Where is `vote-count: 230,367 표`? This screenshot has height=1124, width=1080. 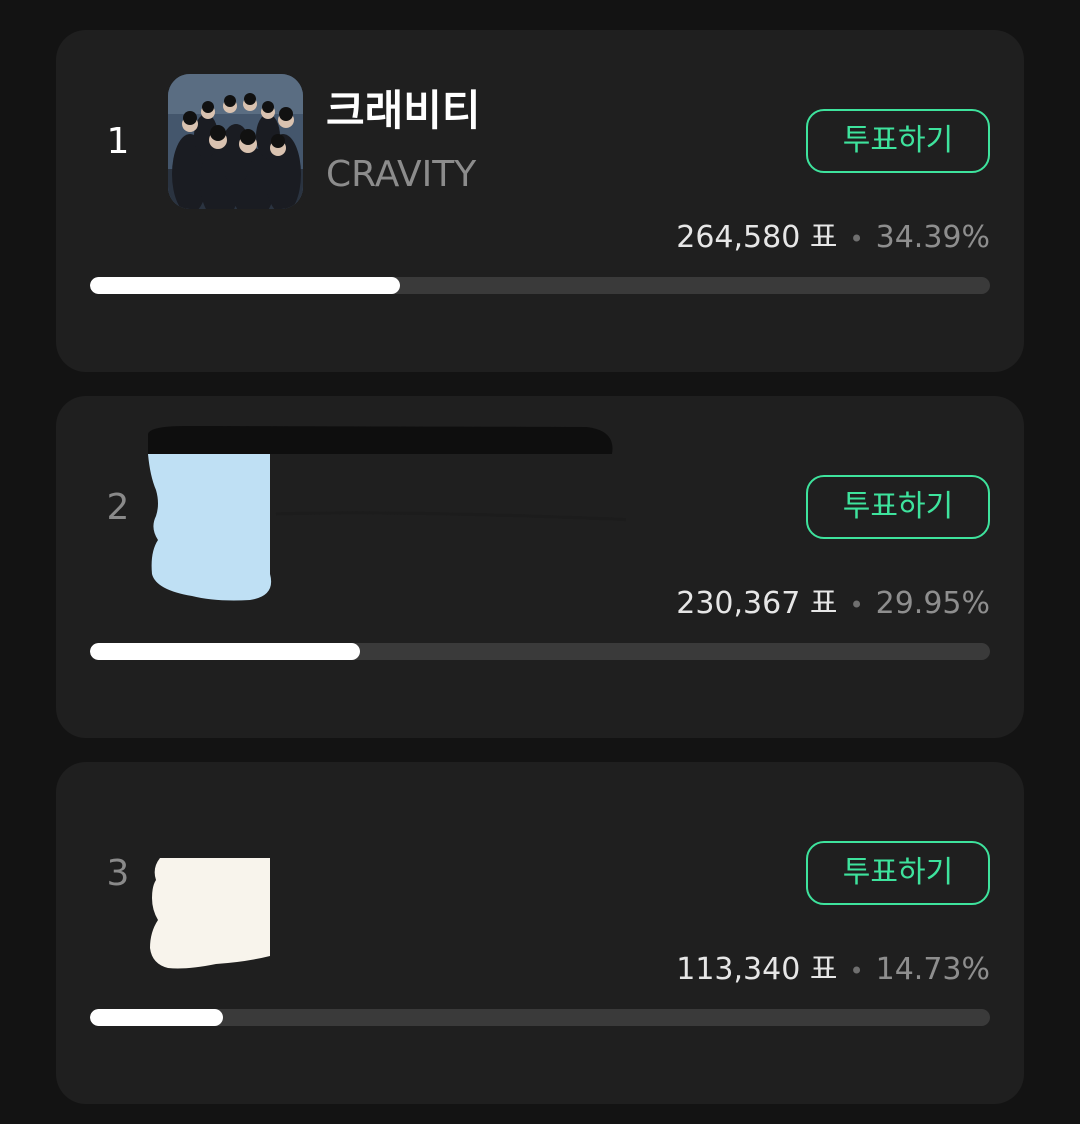 vote-count: 230,367 표 is located at coordinates (757, 603).